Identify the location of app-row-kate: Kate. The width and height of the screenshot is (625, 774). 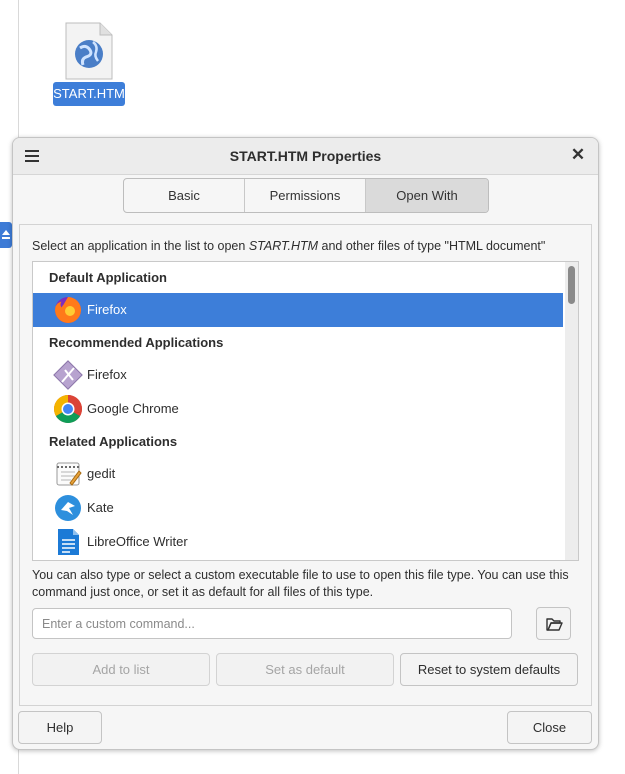
(298, 508).